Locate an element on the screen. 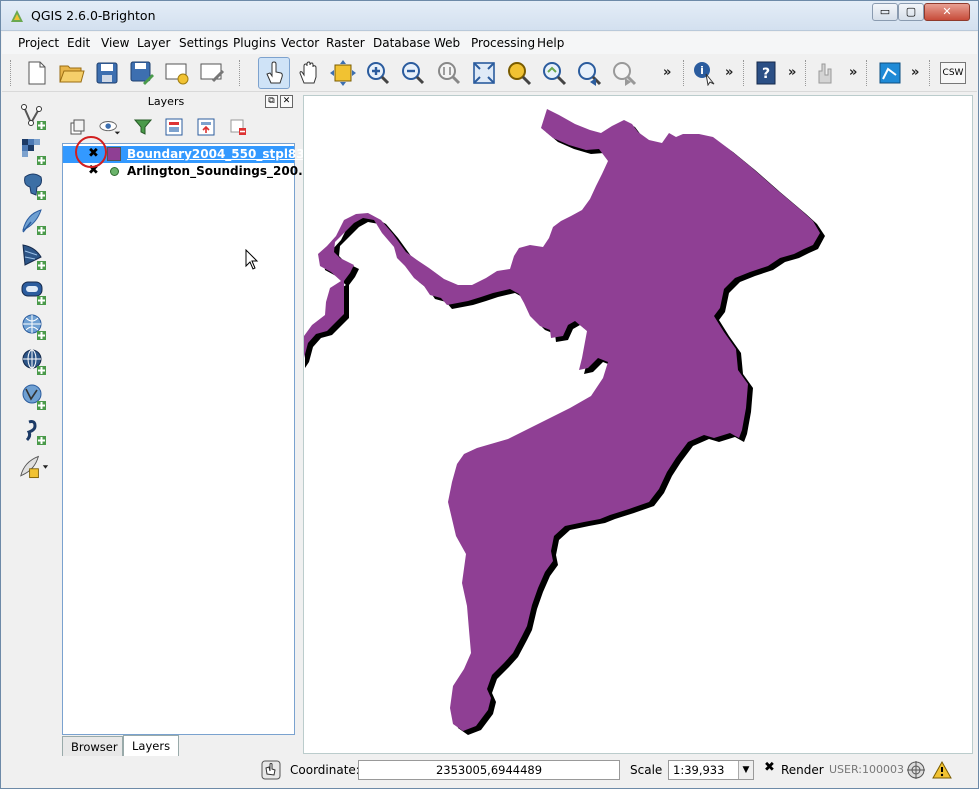 This screenshot has width=979, height=789. new-shapefile-layer-icon is located at coordinates (34, 467).